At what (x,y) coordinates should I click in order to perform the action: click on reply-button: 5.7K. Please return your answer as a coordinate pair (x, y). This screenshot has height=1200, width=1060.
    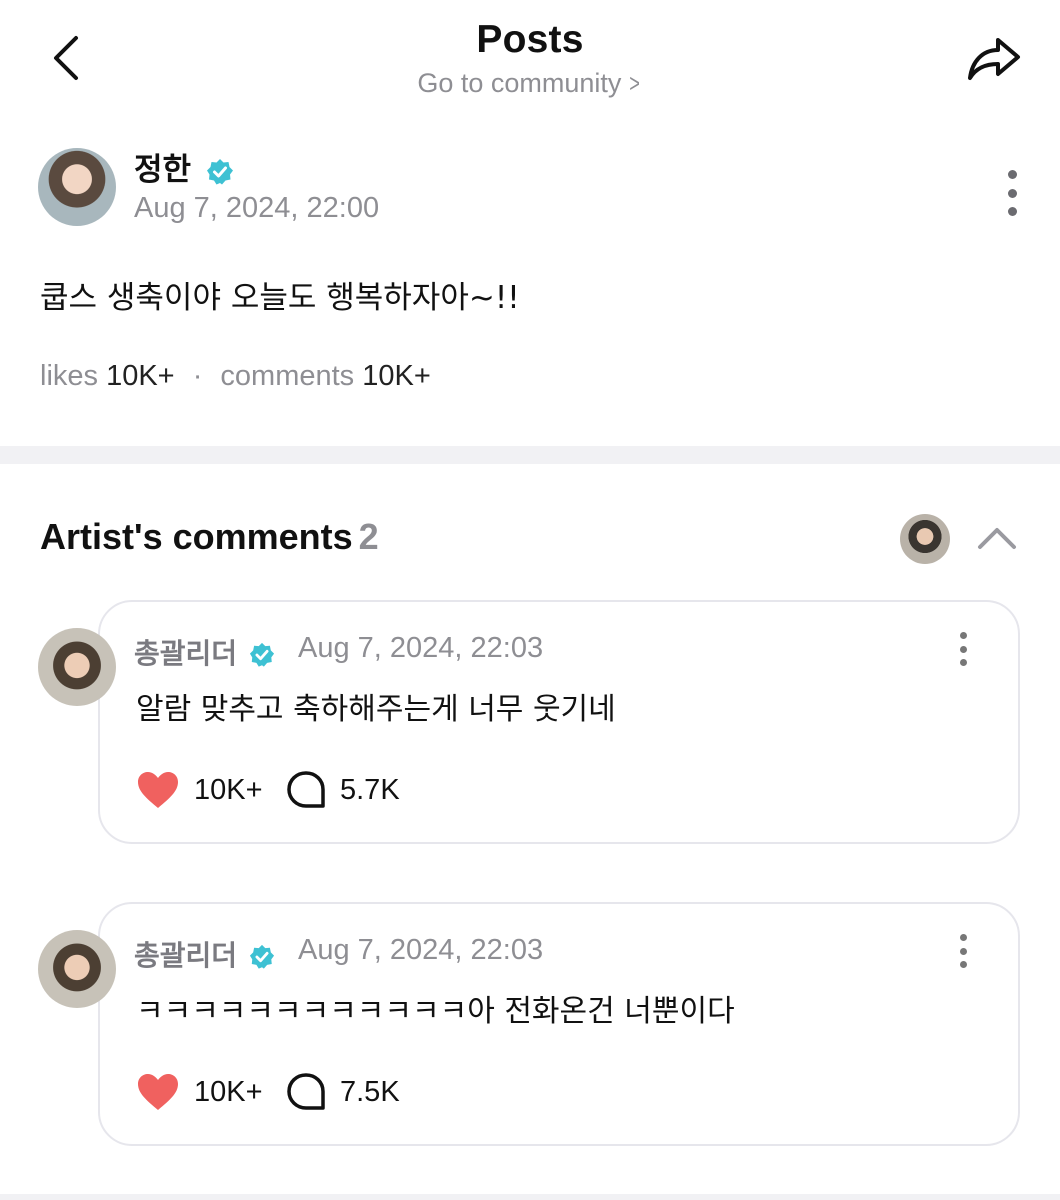
    Looking at the image, I should click on (343, 790).